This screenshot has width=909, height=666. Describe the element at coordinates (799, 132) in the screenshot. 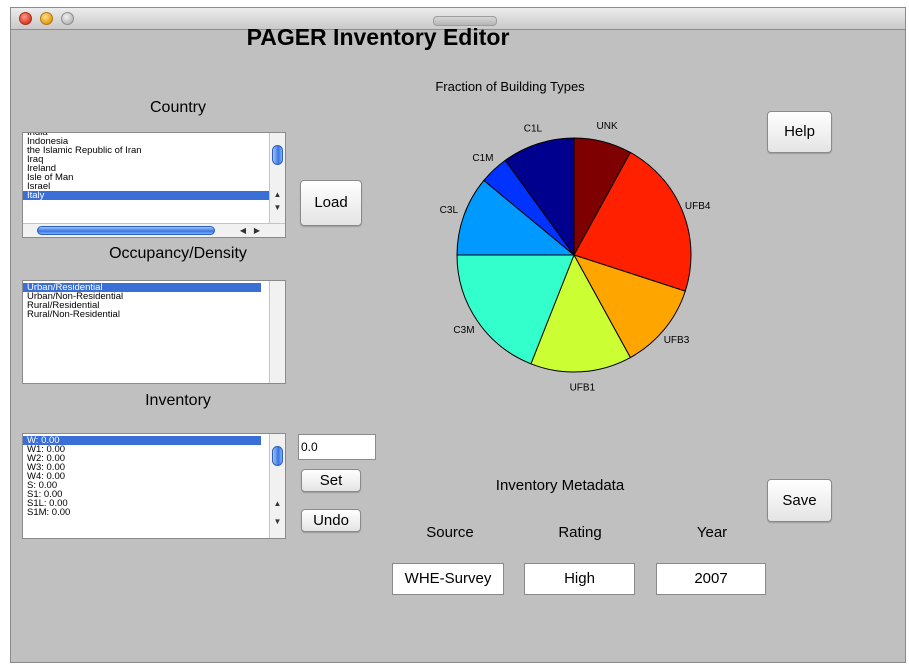

I see `help-button: Help` at that location.